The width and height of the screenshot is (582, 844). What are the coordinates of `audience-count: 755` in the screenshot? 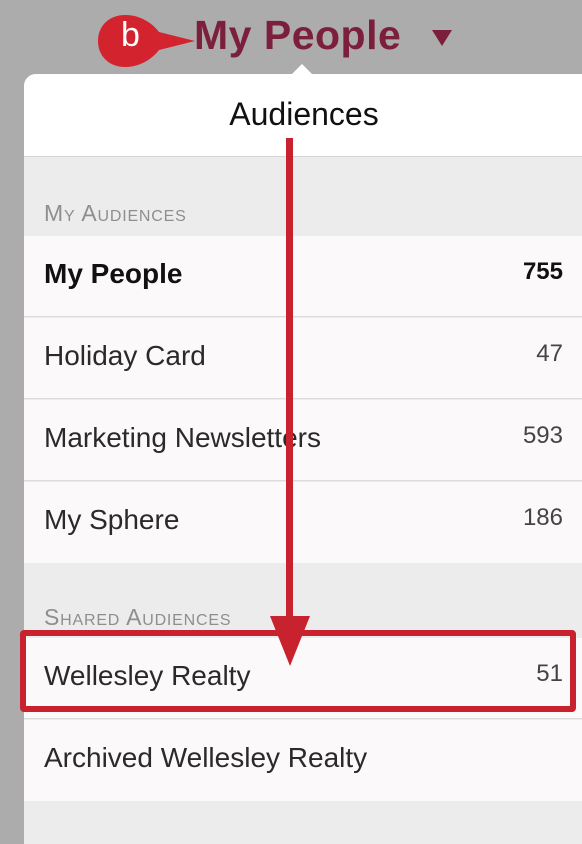 It's located at (542, 271).